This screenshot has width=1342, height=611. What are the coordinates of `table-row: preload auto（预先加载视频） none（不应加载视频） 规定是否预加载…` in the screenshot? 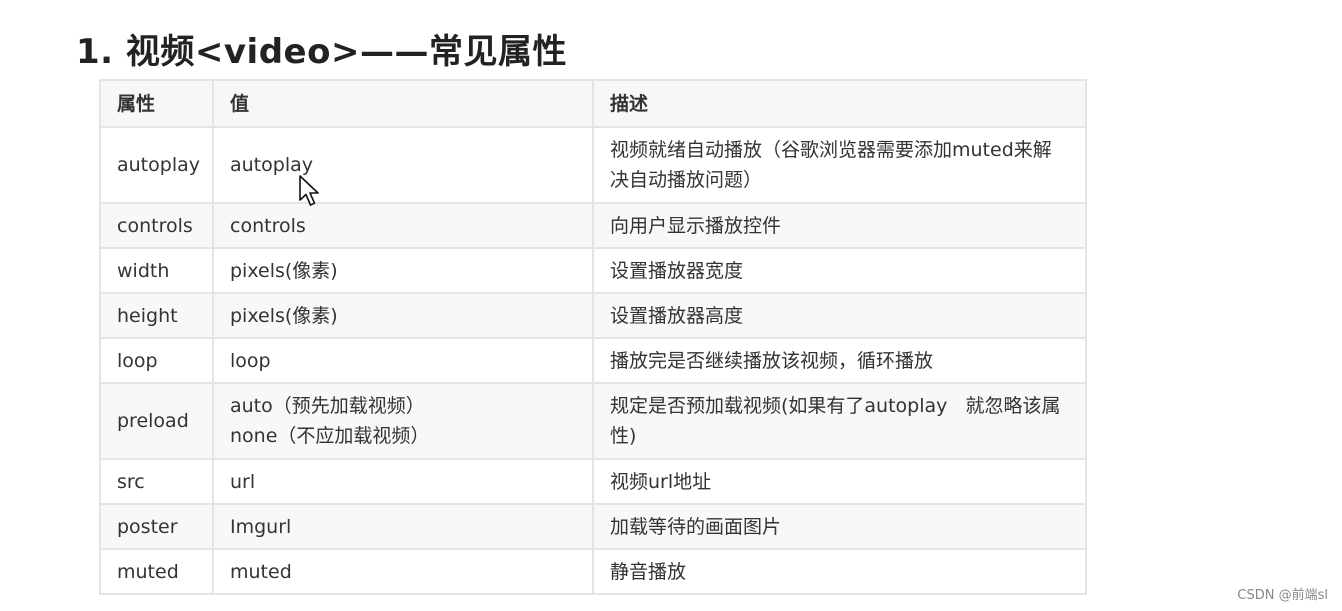 It's located at (593, 421).